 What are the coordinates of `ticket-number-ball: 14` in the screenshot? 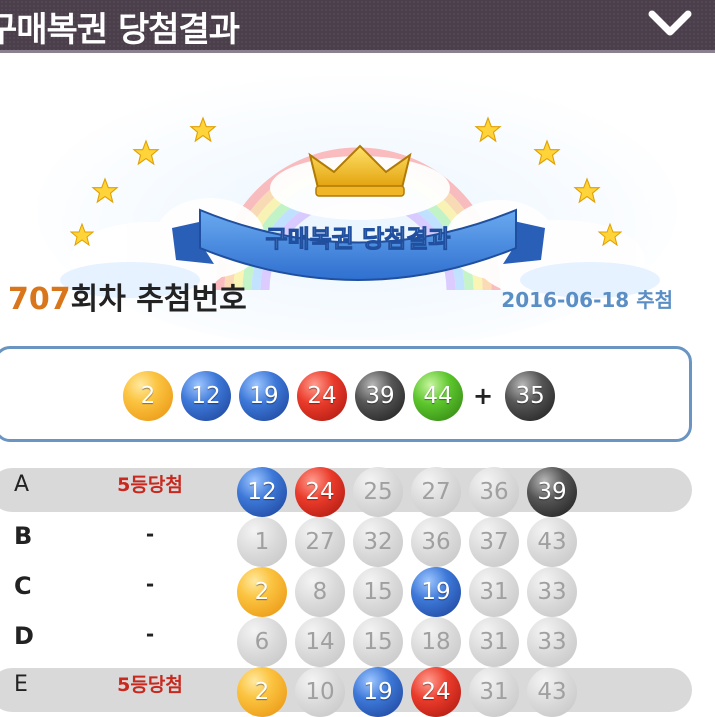 It's located at (320, 642).